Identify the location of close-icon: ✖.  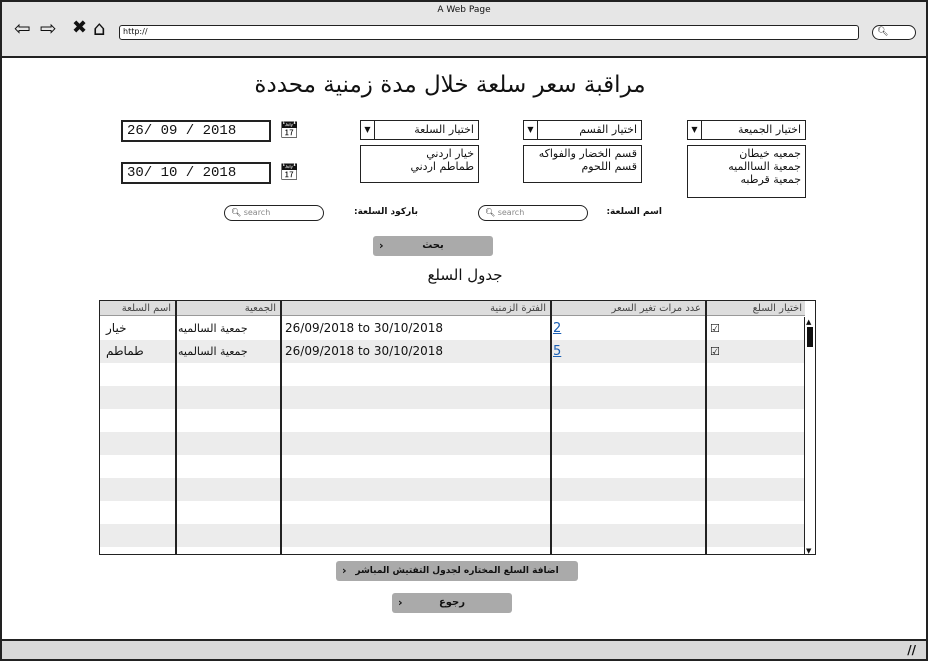
(79, 28).